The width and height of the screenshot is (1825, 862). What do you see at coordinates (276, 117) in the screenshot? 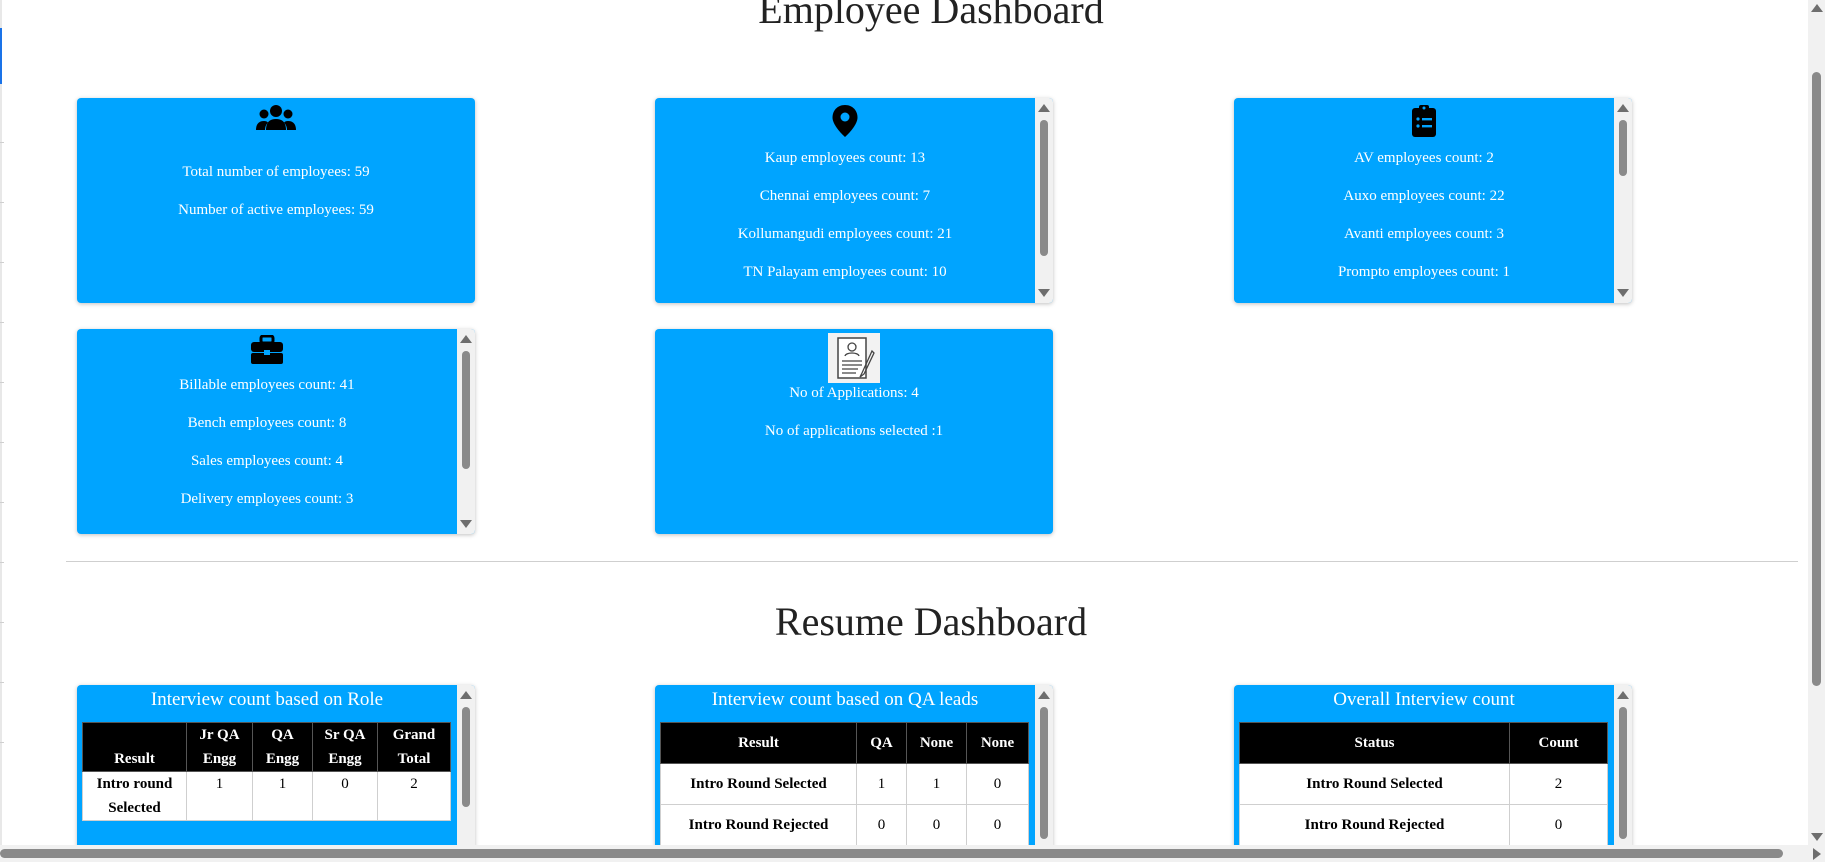
I see `users-icon` at bounding box center [276, 117].